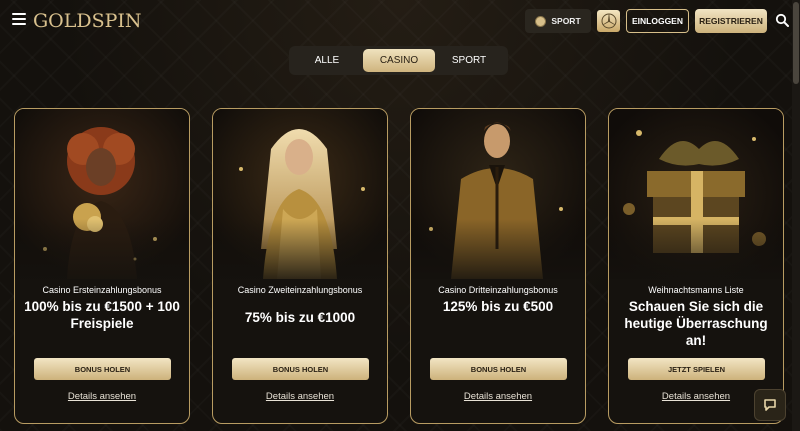 This screenshot has height=431, width=800. What do you see at coordinates (395, 21) in the screenshot?
I see `top-header: GOLDSPIN SPORT EINLOGGEN REGISTRIEREN` at bounding box center [395, 21].